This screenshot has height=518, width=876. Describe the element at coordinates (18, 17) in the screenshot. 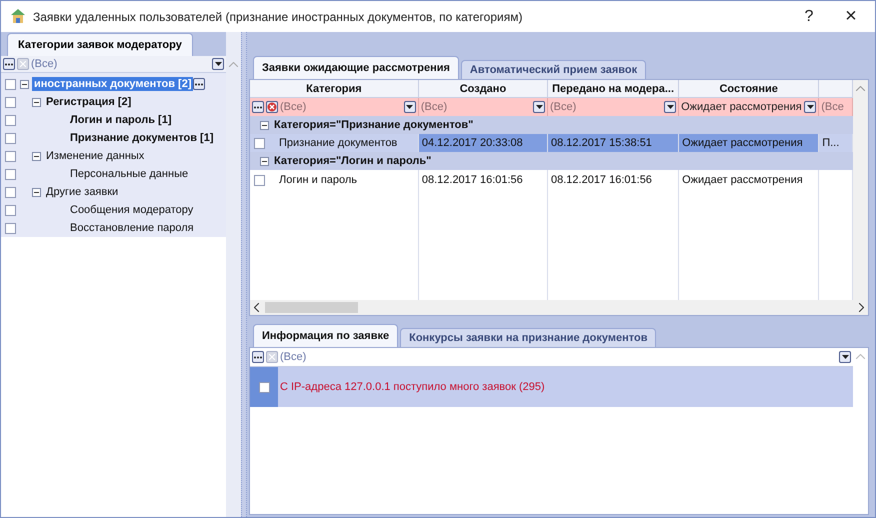

I see `app-icon` at that location.